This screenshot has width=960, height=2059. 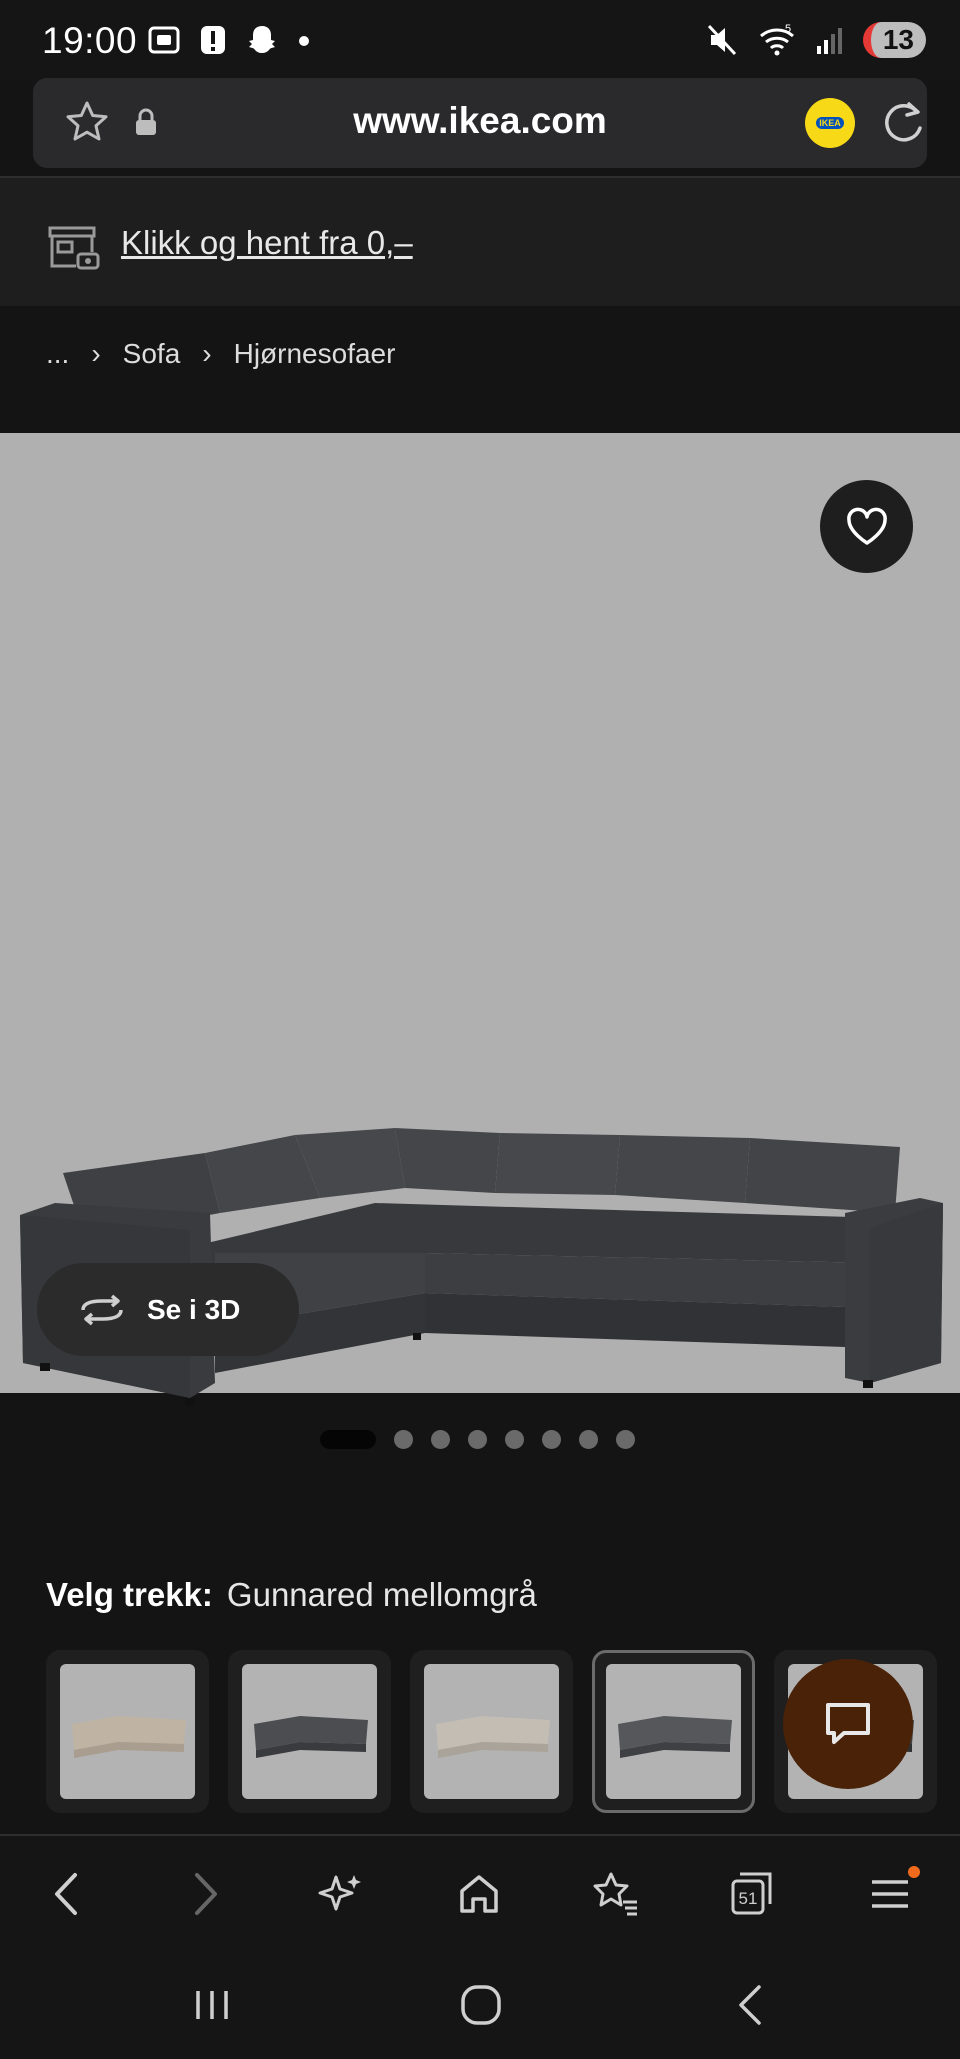 I want to click on tabs-button: 51, so click(x=752, y=1894).